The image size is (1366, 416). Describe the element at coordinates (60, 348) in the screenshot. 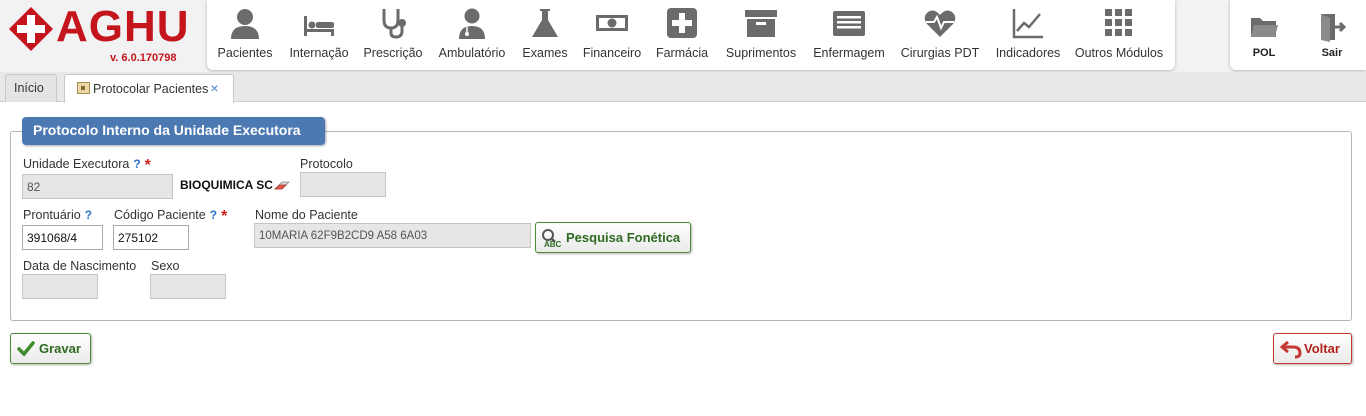

I see `gravar-label: Gravar` at that location.